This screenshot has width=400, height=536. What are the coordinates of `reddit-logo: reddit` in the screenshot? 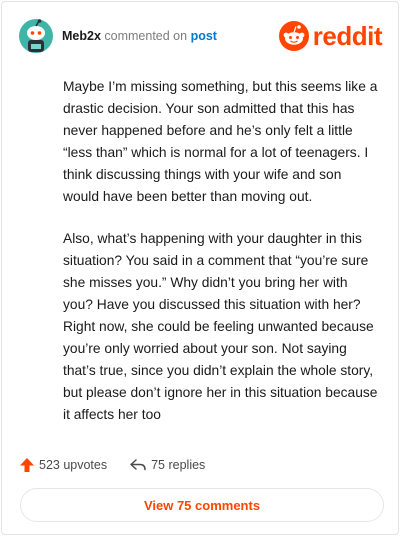 It's located at (330, 36).